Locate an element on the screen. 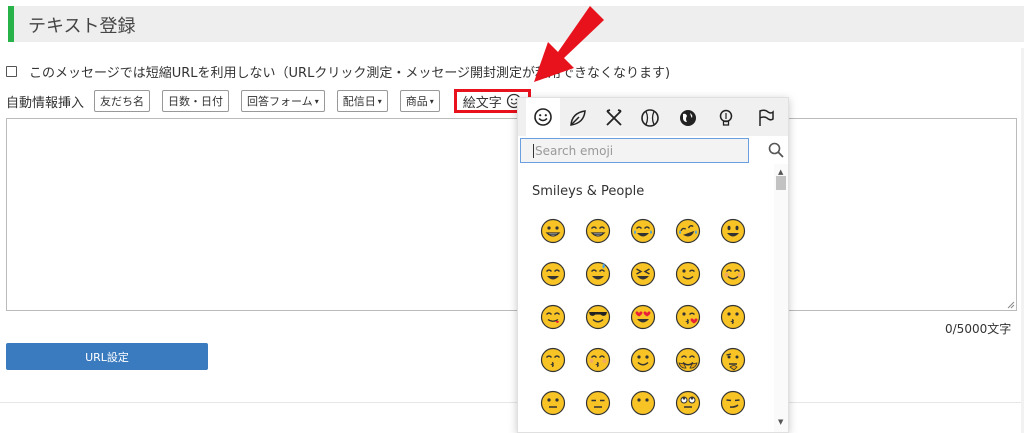 The image size is (1024, 433). insert-date-button: 日数・日付 is located at coordinates (196, 101).